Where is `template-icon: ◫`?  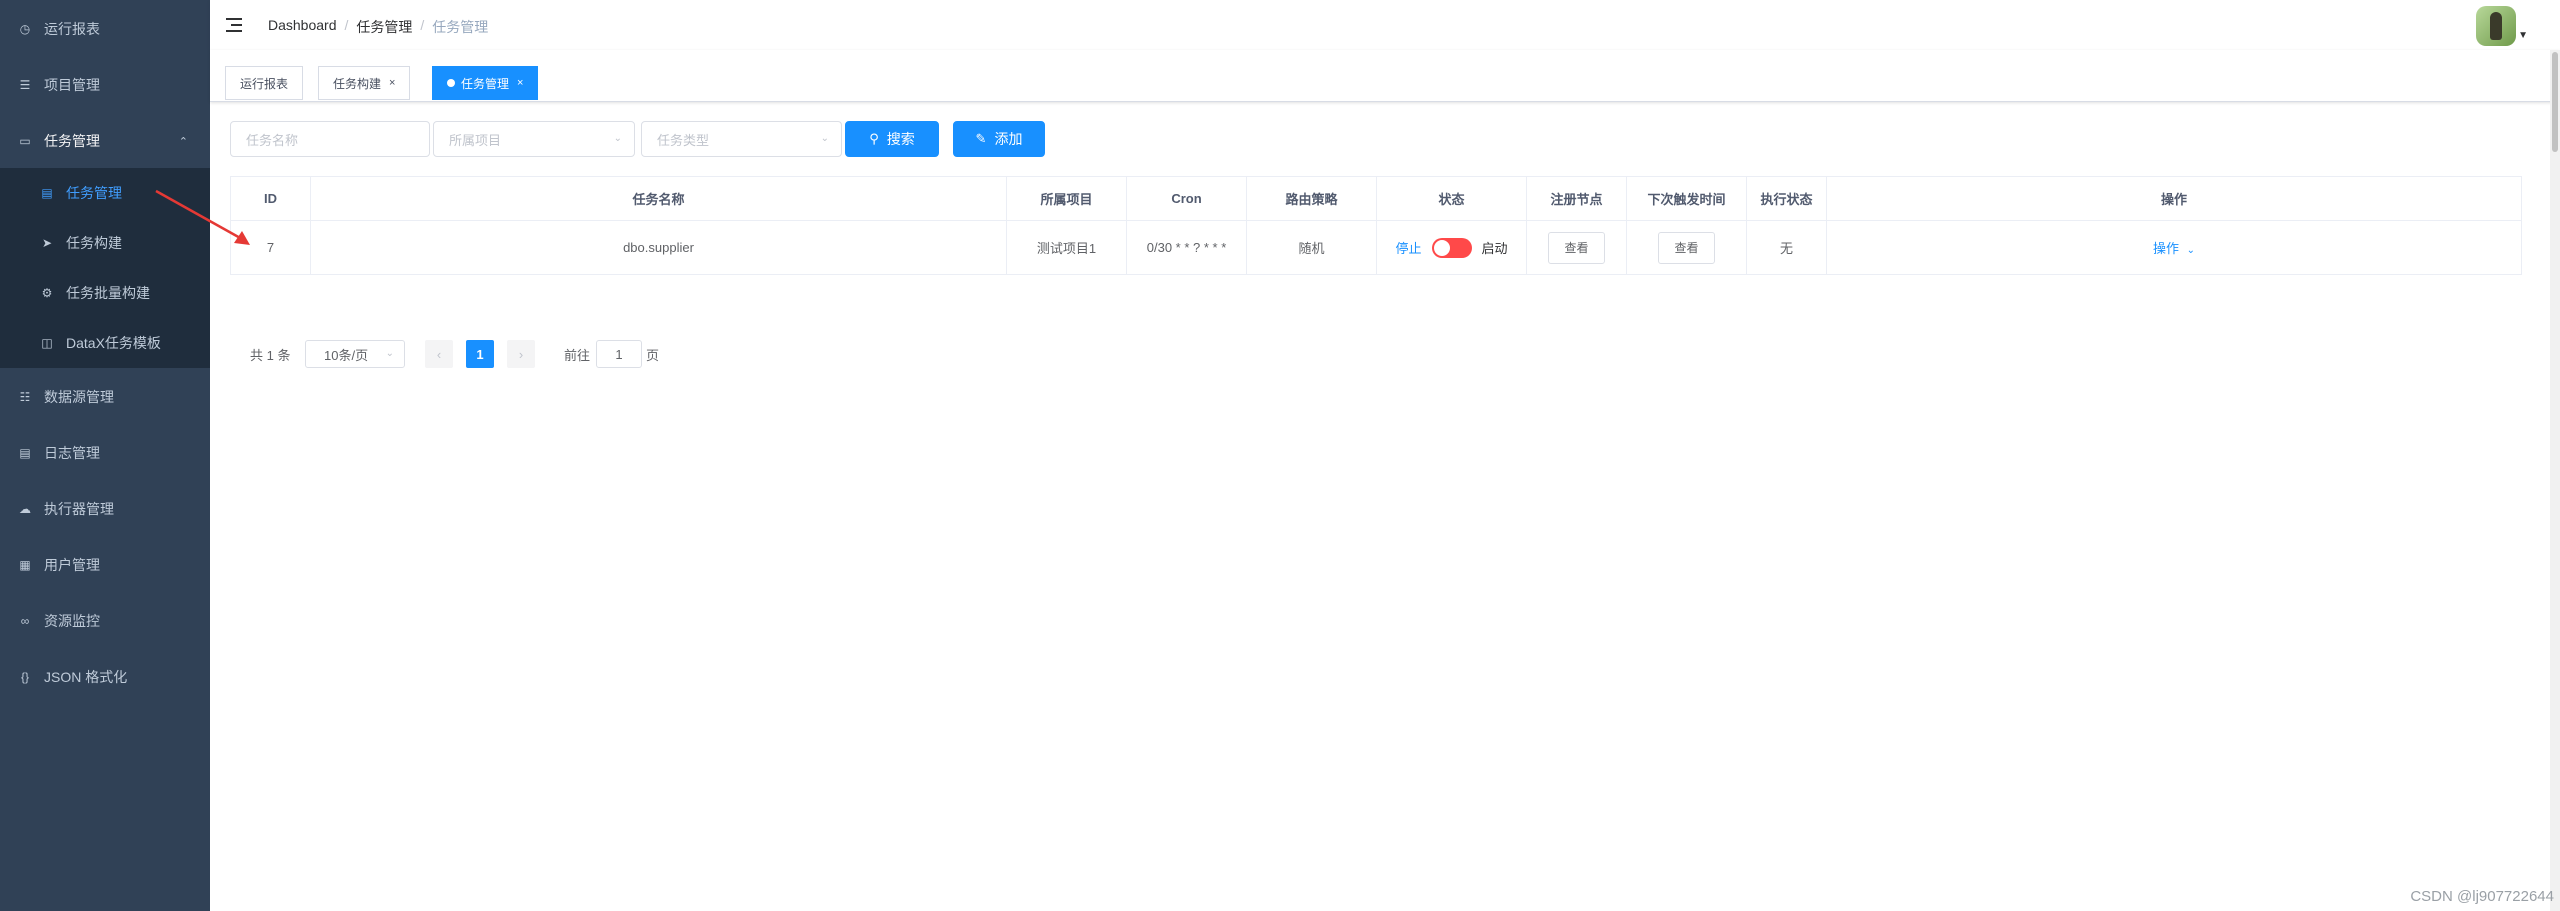
template-icon: ◫ is located at coordinates (47, 343).